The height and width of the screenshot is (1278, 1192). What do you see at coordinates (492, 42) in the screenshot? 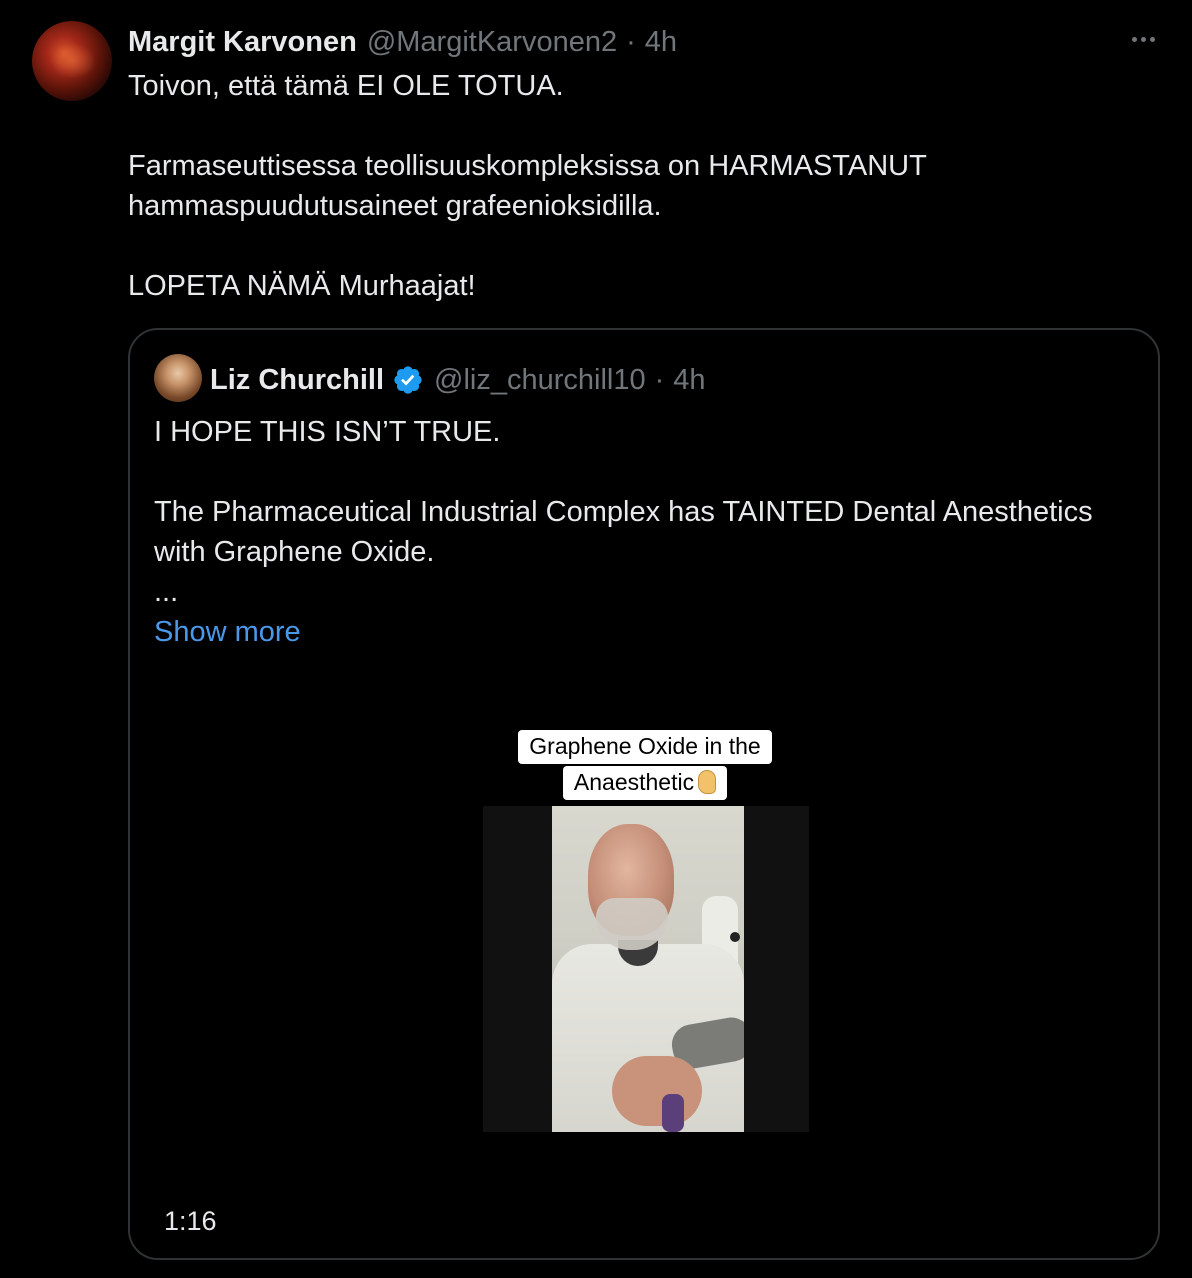
I see `author-handle: @MargitKarvonen2` at bounding box center [492, 42].